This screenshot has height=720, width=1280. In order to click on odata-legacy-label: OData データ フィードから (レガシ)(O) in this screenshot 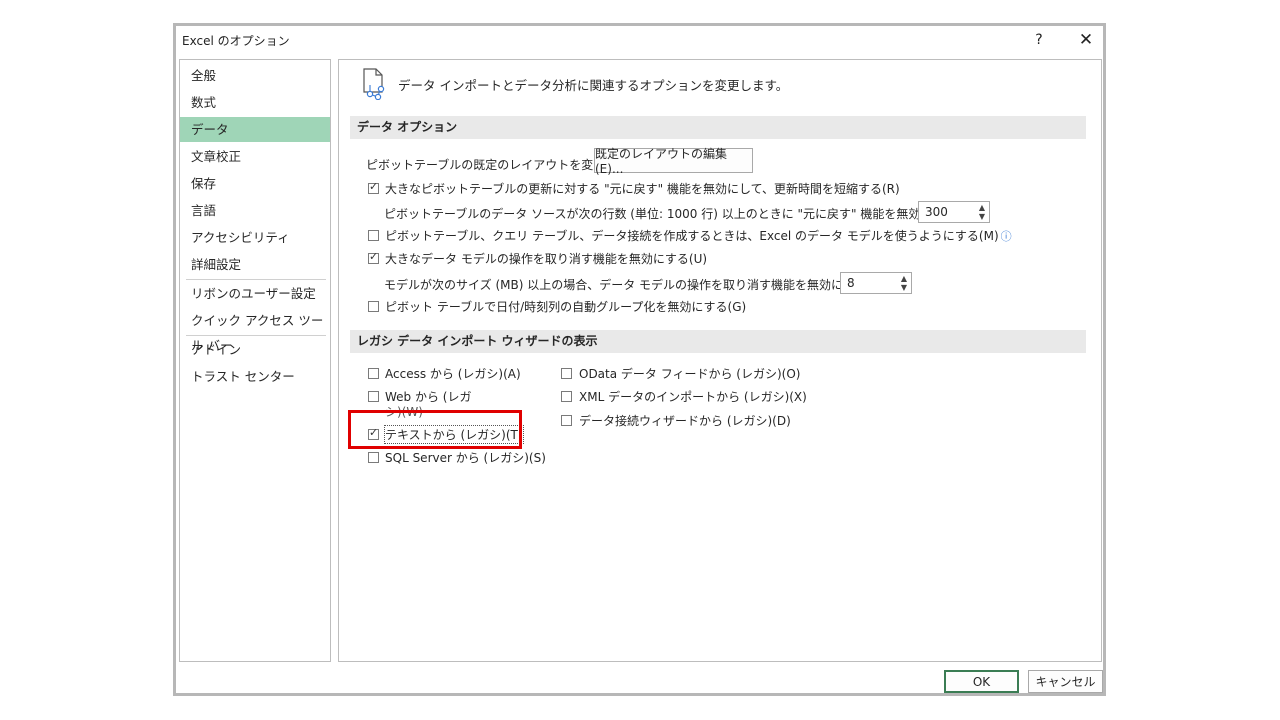, I will do `click(690, 374)`.